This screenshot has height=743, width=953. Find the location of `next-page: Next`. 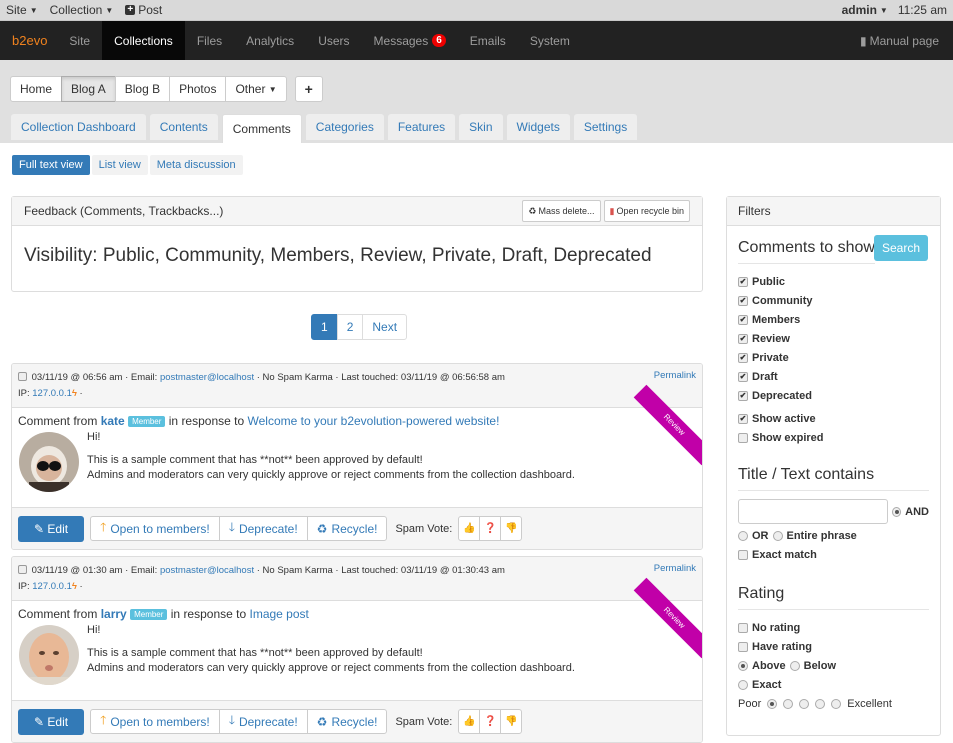

next-page: Next is located at coordinates (385, 327).